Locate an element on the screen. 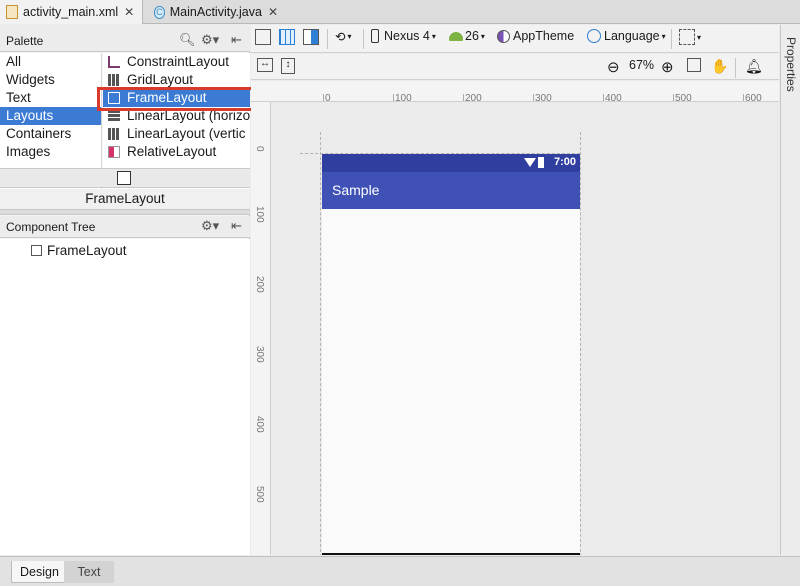 This screenshot has width=800, height=586. properties-strip: Properties is located at coordinates (790, 290).